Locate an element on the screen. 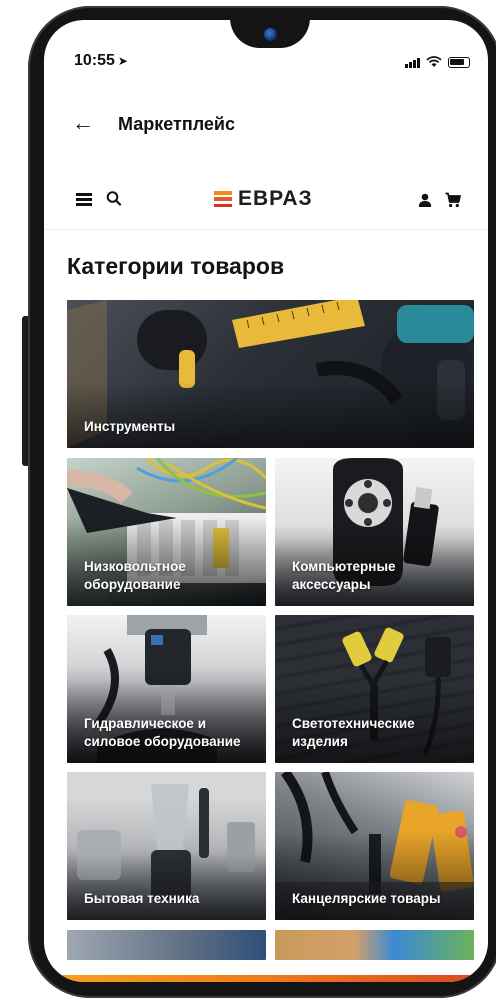  category-tile-low-voltage: Низковольтное оборудование is located at coordinates (166, 532).